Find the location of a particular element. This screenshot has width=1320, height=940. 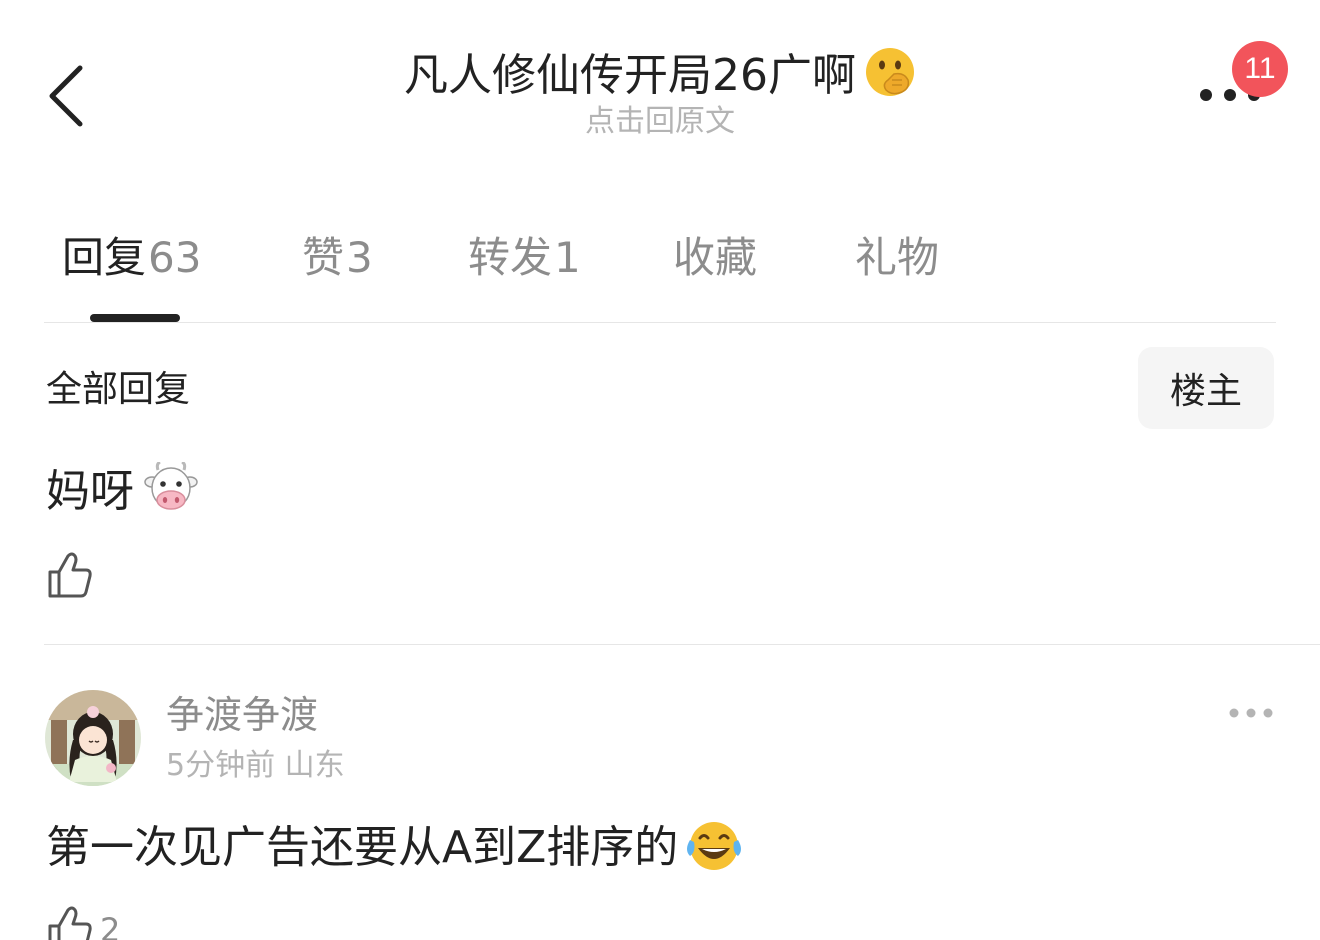

tab-gifts: 礼物 is located at coordinates (897, 258).